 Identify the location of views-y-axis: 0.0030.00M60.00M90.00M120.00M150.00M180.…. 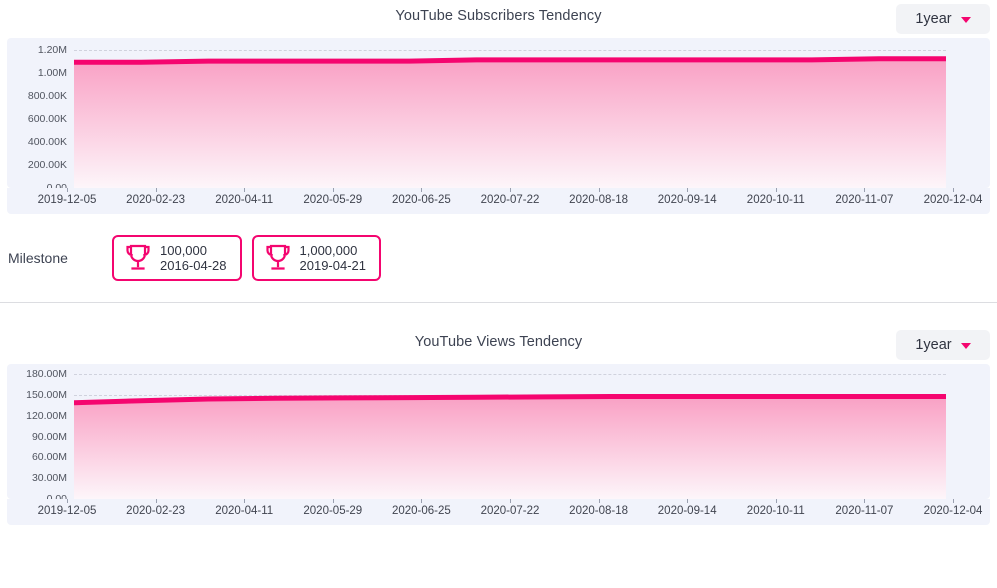
(39, 434).